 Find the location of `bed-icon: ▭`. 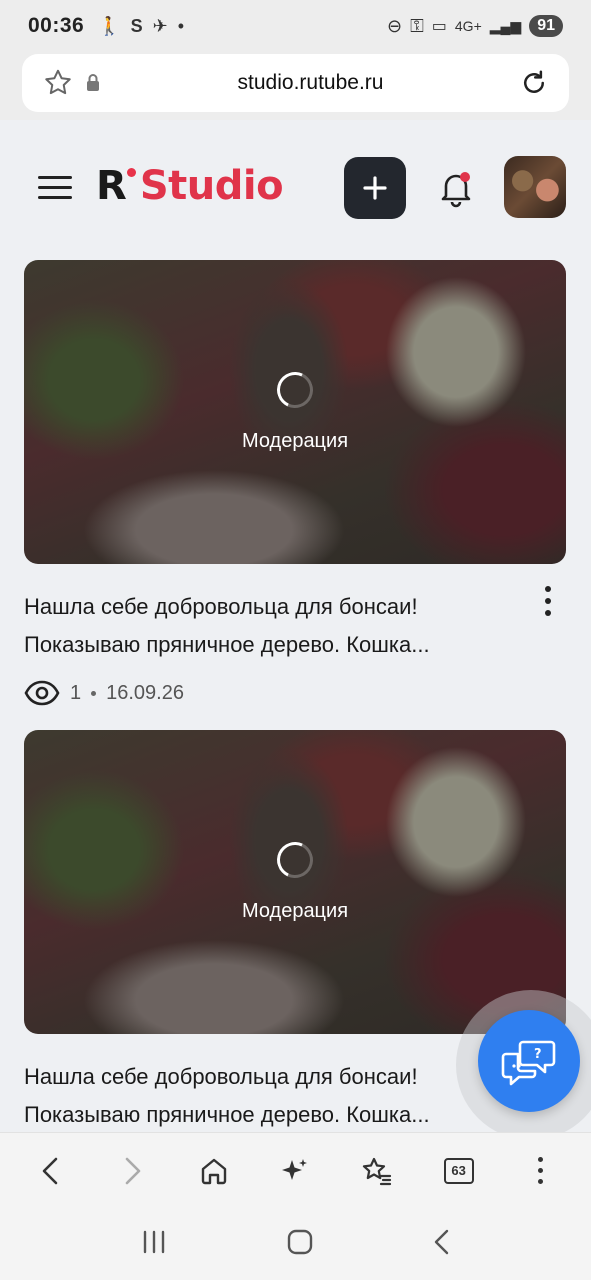

bed-icon: ▭ is located at coordinates (439, 26).